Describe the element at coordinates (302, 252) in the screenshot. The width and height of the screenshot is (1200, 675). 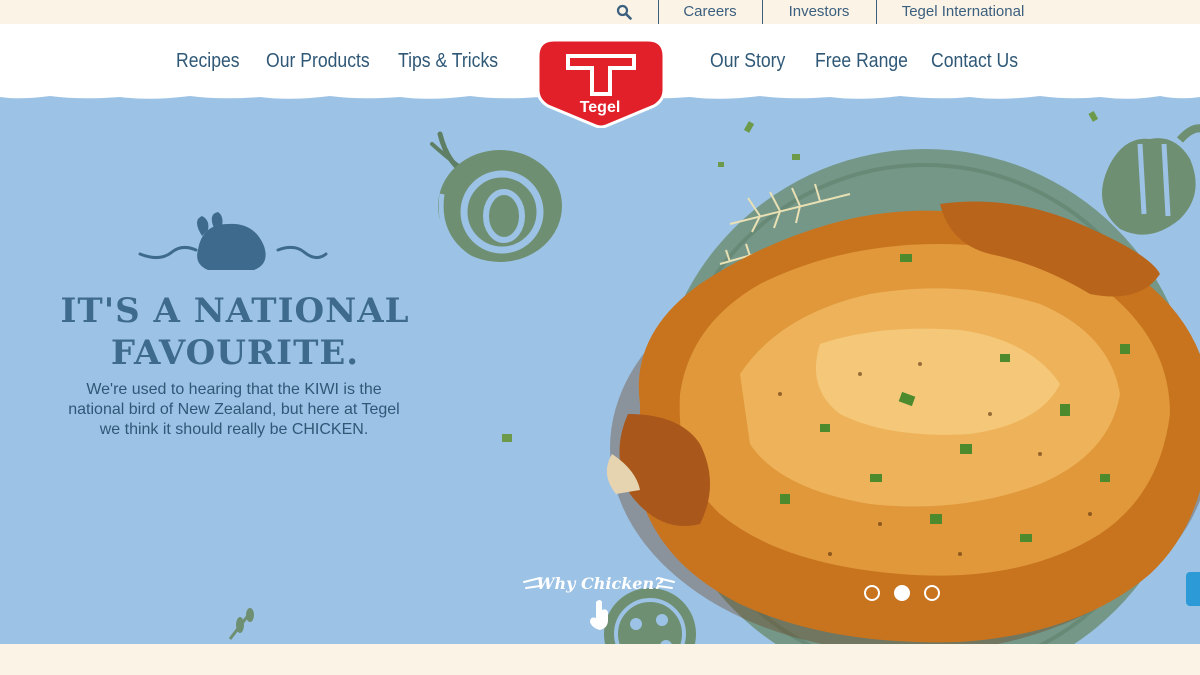
I see `swirl-right-icon` at that location.